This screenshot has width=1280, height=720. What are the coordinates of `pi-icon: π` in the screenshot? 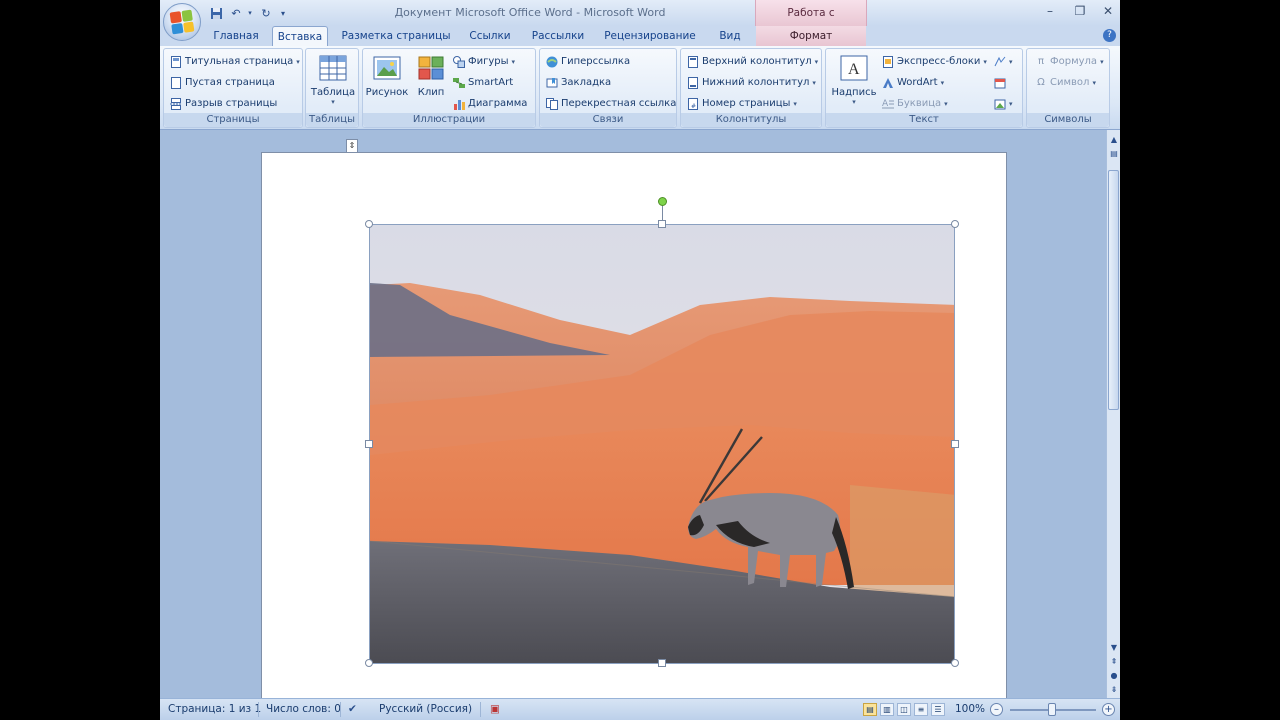 It's located at (1041, 61).